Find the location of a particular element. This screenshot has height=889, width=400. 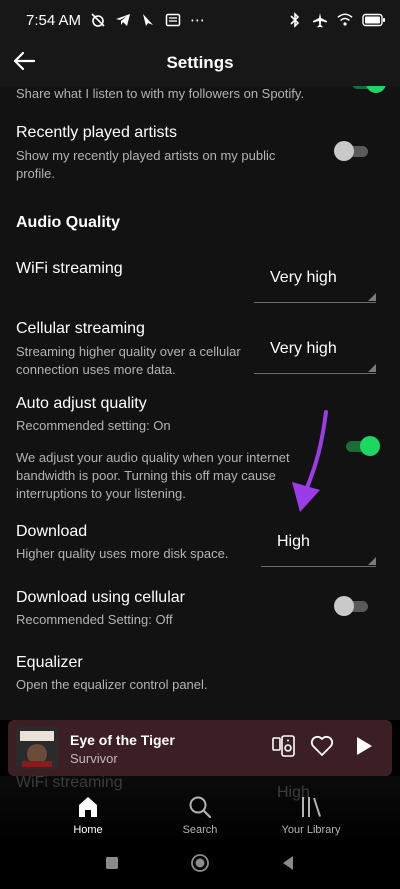

status-left: 7:54 AM ⋯ is located at coordinates (116, 20).